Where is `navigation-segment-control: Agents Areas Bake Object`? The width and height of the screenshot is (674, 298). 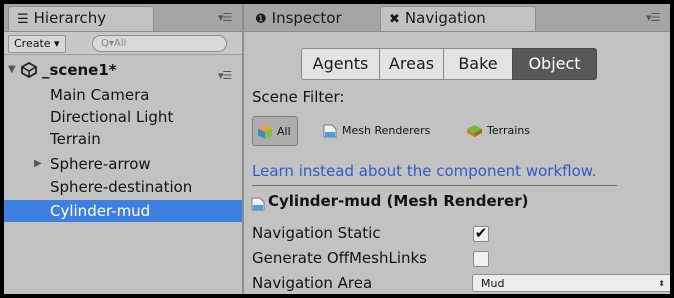
navigation-segment-control: Agents Areas Bake Object is located at coordinates (449, 64).